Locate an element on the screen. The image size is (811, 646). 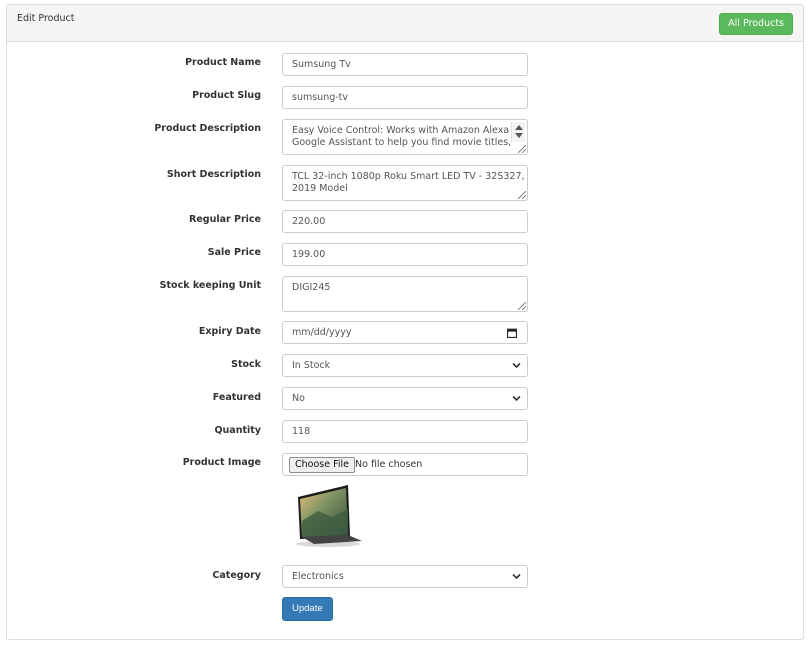
calendar-icon is located at coordinates (512, 333).